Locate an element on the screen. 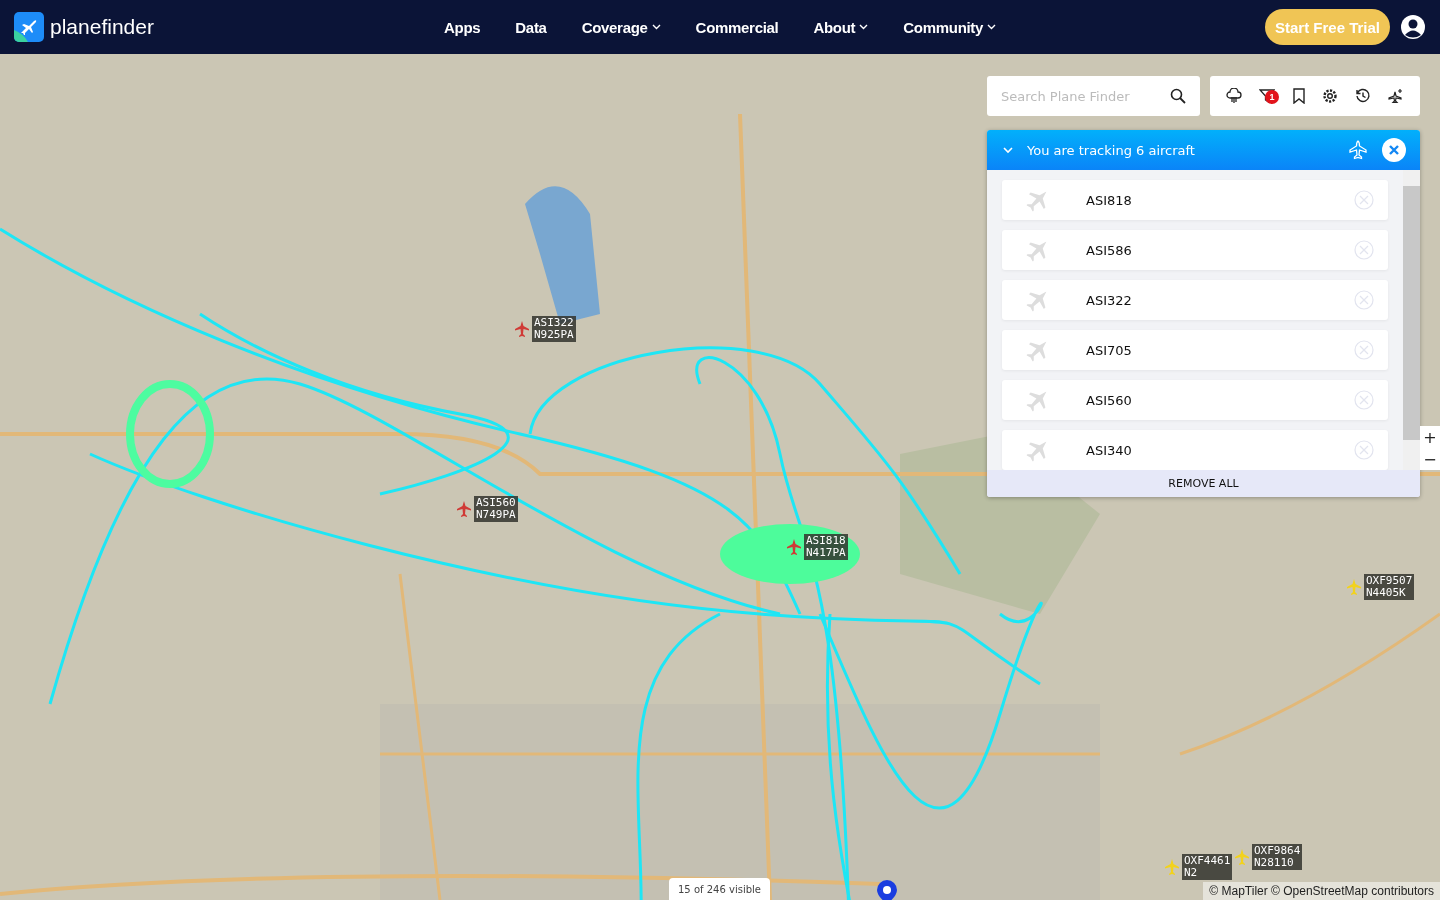  aircraft-callsign: ASI818 is located at coordinates (1109, 200).